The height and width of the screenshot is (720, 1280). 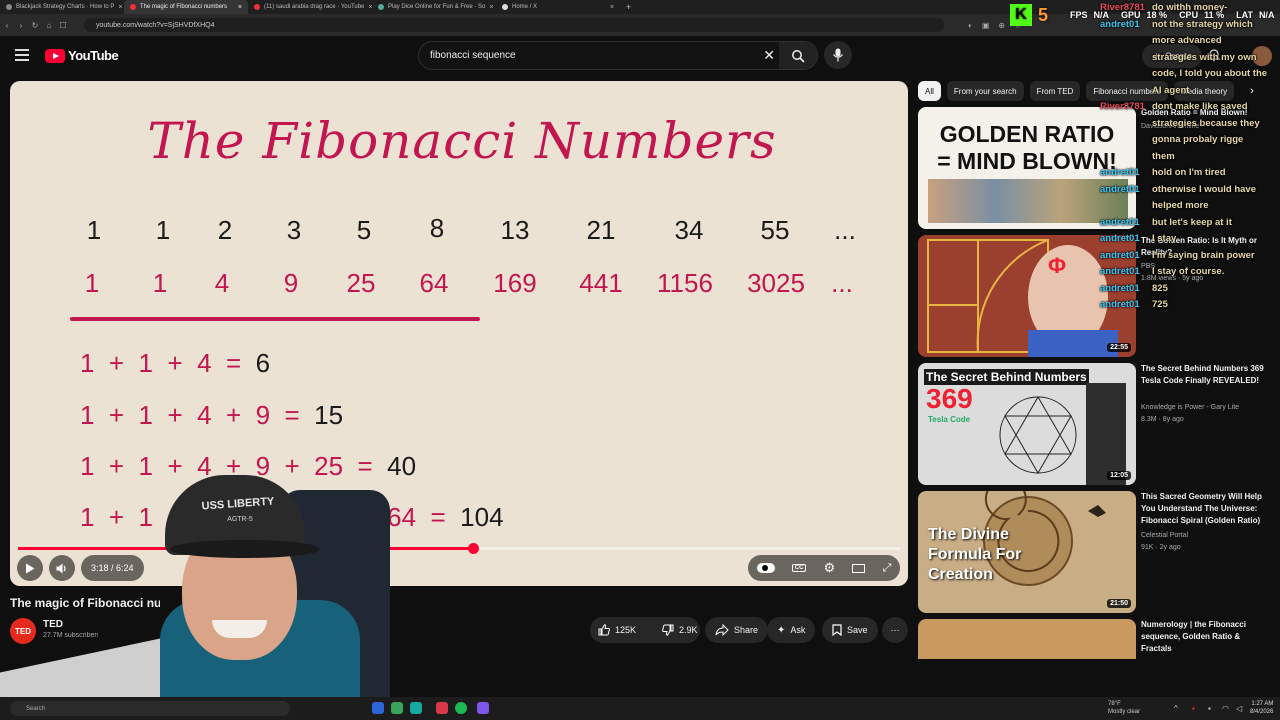 I want to click on voice-search-button, so click(x=838, y=55).